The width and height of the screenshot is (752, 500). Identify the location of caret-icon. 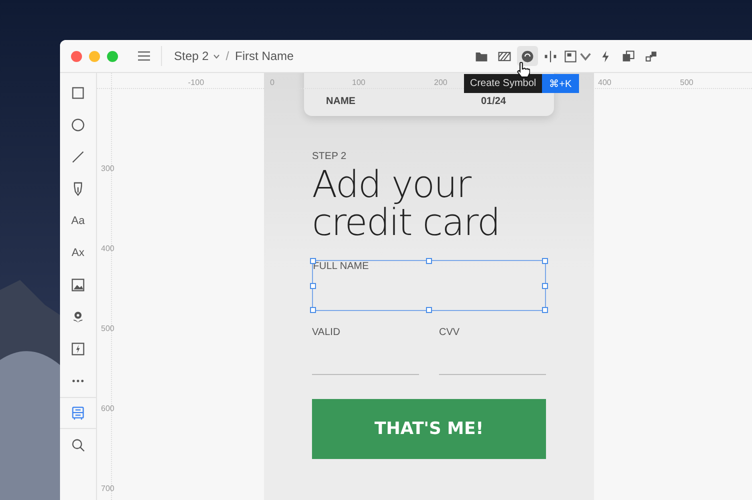
(216, 56).